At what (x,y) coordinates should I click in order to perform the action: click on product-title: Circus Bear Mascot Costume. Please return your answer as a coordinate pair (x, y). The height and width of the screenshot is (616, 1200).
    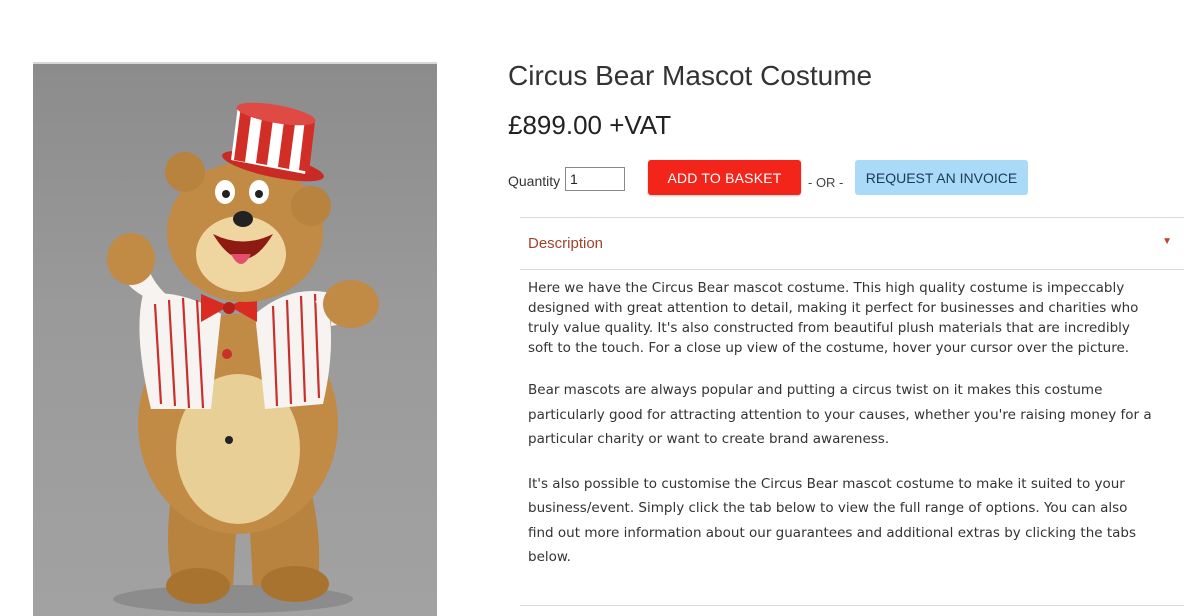
    Looking at the image, I should click on (690, 75).